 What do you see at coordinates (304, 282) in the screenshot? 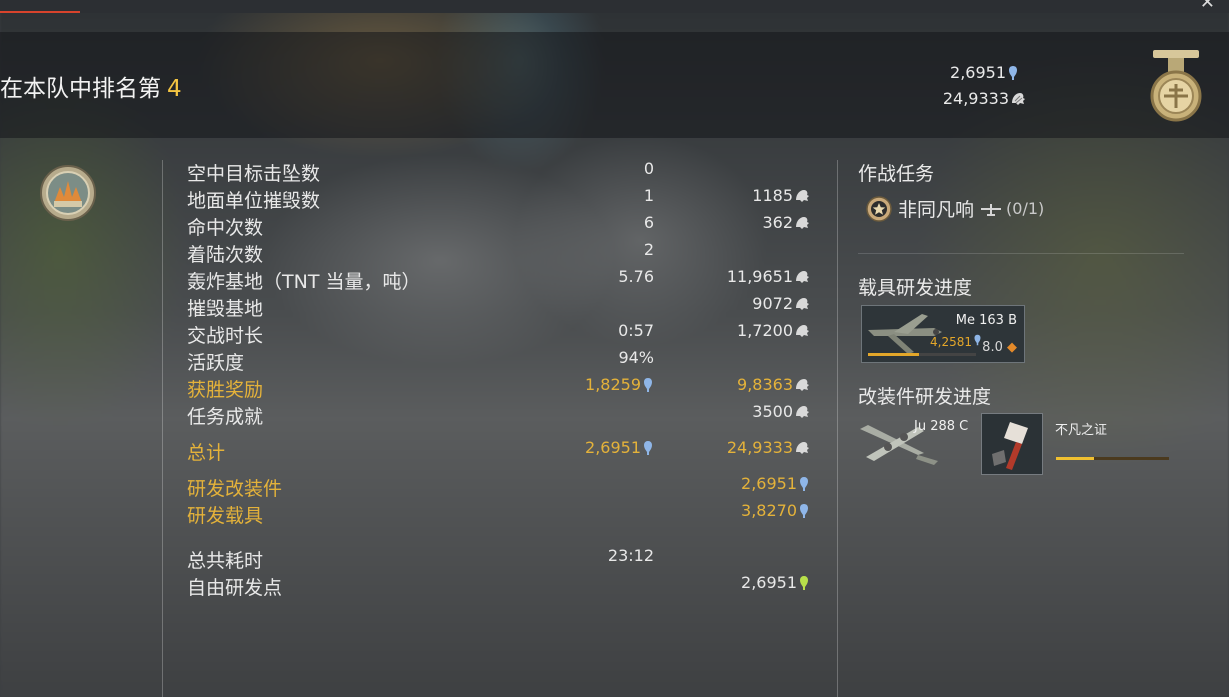
I see `stat-label: 轰炸基地（TNT 当量，吨）` at bounding box center [304, 282].